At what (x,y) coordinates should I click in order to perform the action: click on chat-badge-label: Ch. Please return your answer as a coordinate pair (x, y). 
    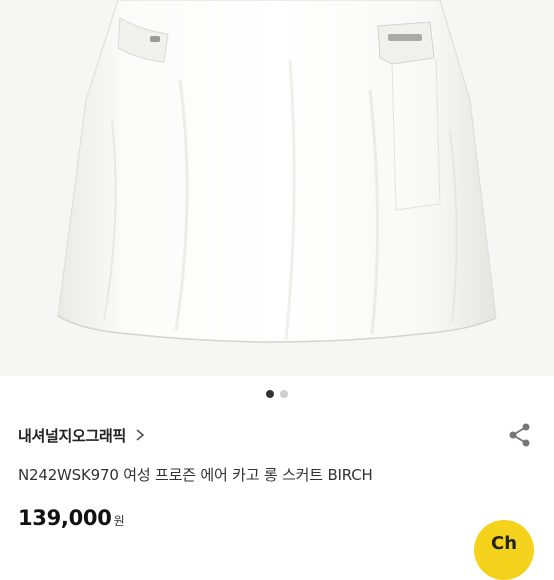
    Looking at the image, I should click on (504, 543).